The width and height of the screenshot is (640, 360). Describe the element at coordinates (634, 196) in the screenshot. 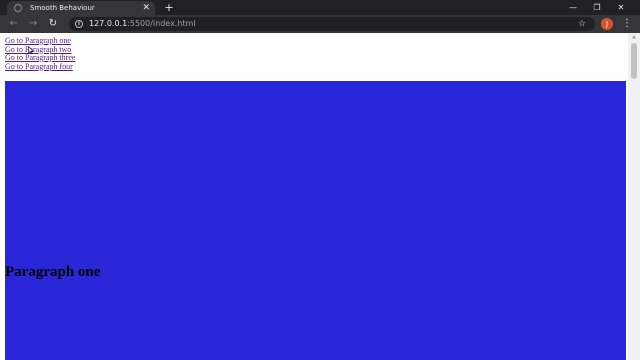

I see `page-scrollbar: ▲` at that location.